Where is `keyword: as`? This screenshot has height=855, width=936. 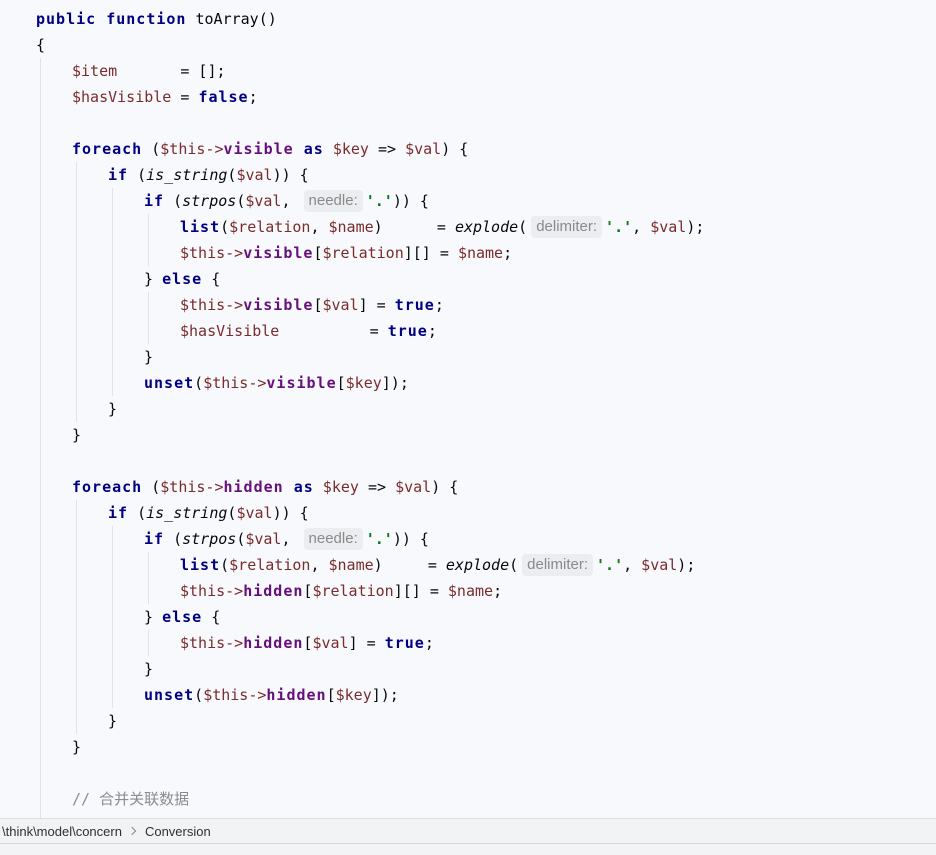
keyword: as is located at coordinates (298, 487).